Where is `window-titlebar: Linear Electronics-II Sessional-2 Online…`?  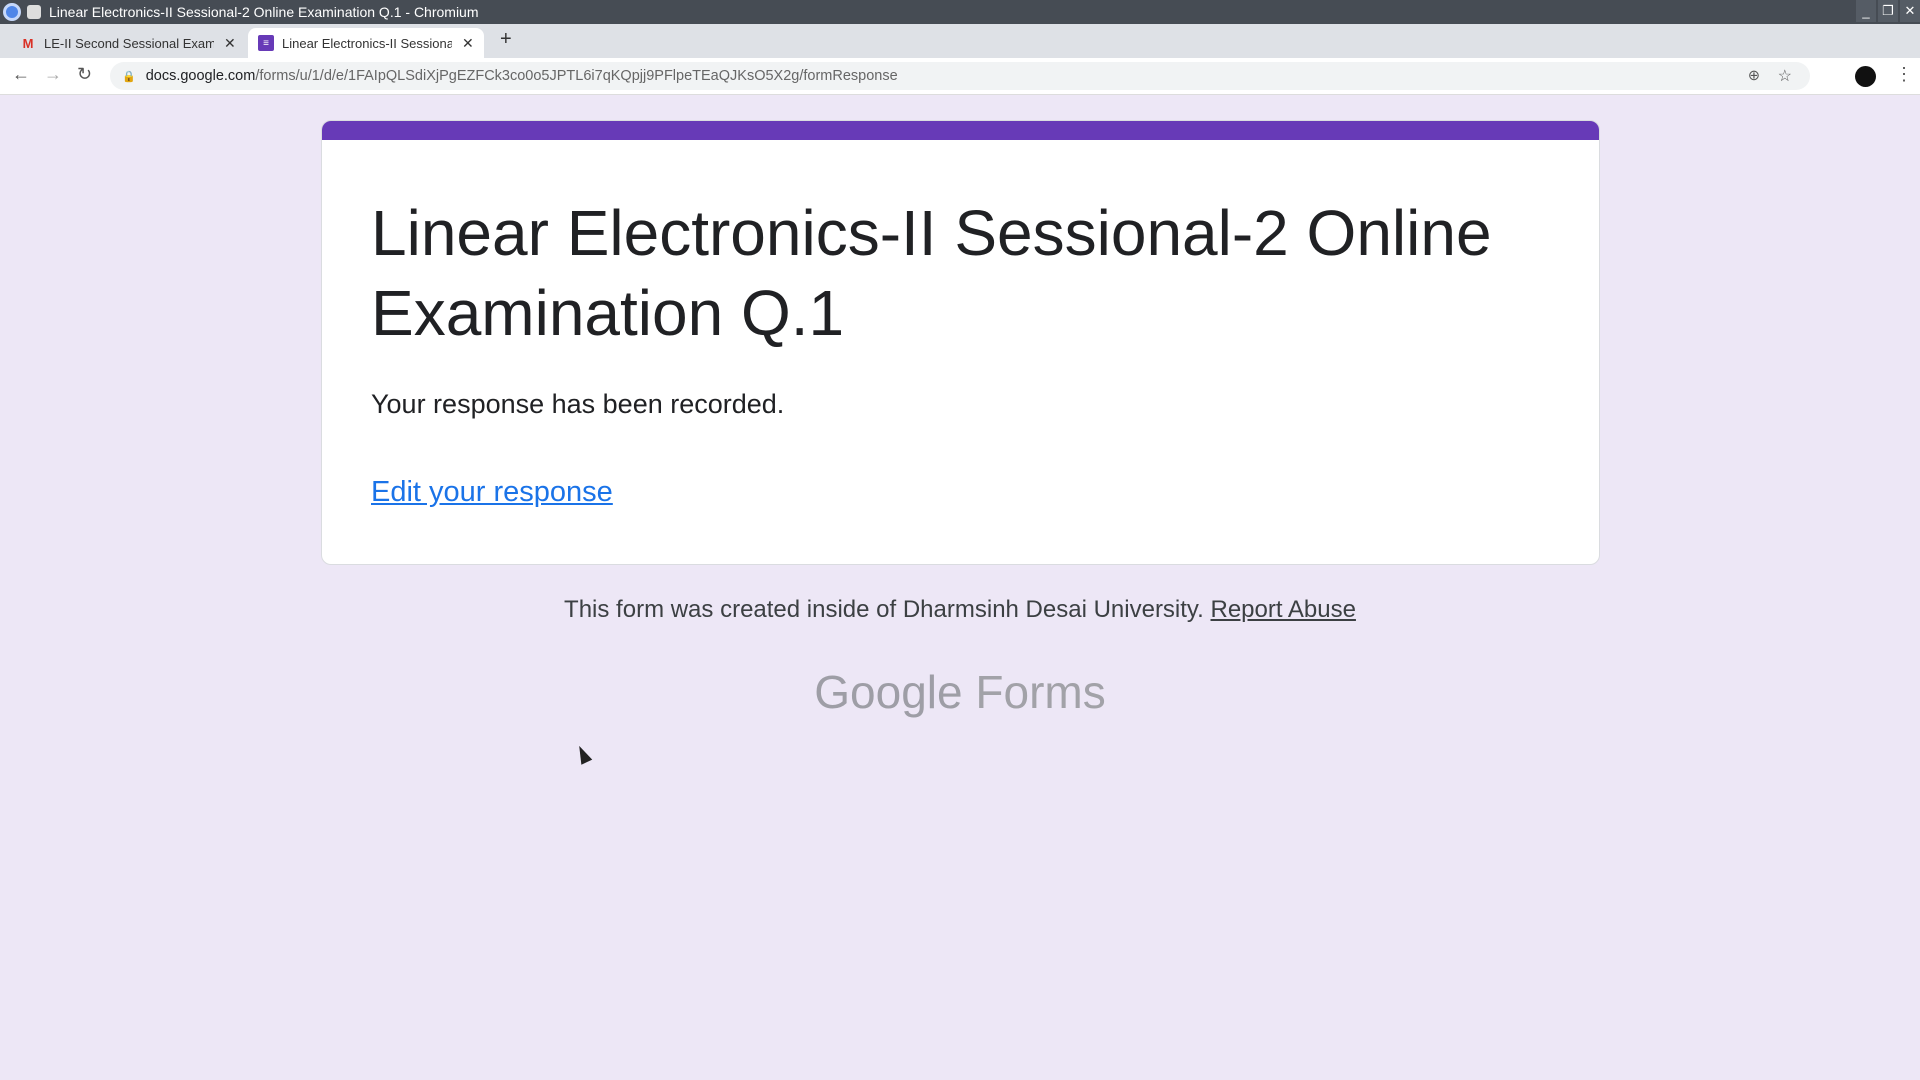 window-titlebar: Linear Electronics-II Sessional-2 Online… is located at coordinates (960, 12).